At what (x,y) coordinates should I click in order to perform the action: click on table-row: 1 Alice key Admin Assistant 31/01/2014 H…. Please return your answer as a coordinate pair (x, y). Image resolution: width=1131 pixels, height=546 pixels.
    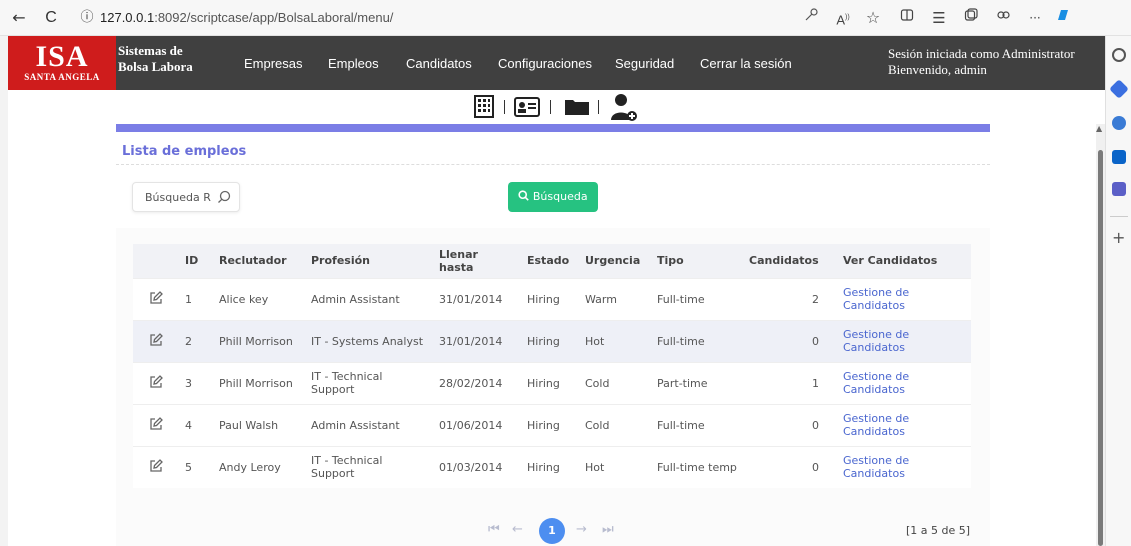
    Looking at the image, I should click on (552, 298).